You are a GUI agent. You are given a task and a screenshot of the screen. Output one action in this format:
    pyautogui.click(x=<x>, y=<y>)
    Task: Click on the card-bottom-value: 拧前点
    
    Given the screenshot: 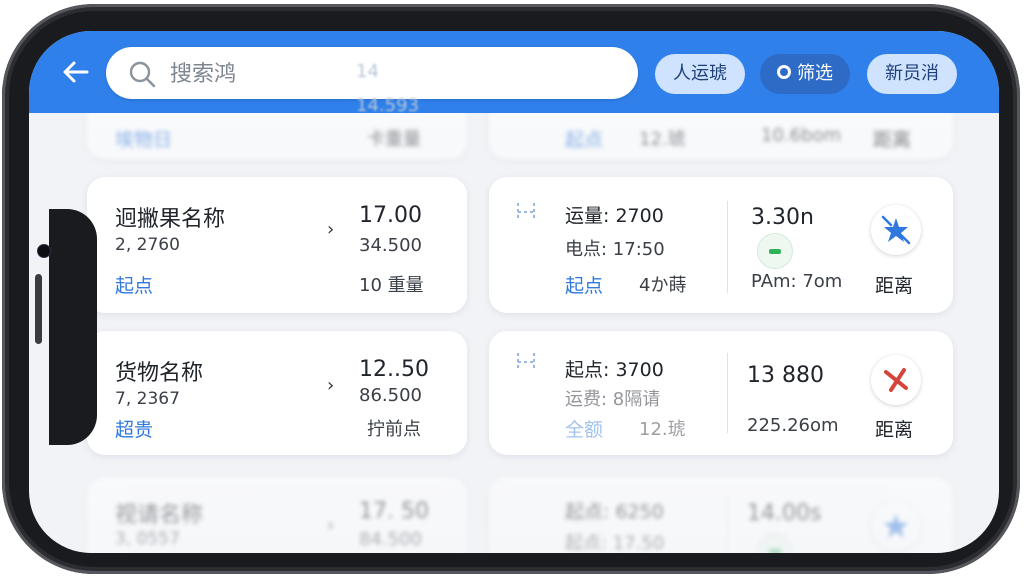 What is the action you would take?
    pyautogui.click(x=394, y=429)
    